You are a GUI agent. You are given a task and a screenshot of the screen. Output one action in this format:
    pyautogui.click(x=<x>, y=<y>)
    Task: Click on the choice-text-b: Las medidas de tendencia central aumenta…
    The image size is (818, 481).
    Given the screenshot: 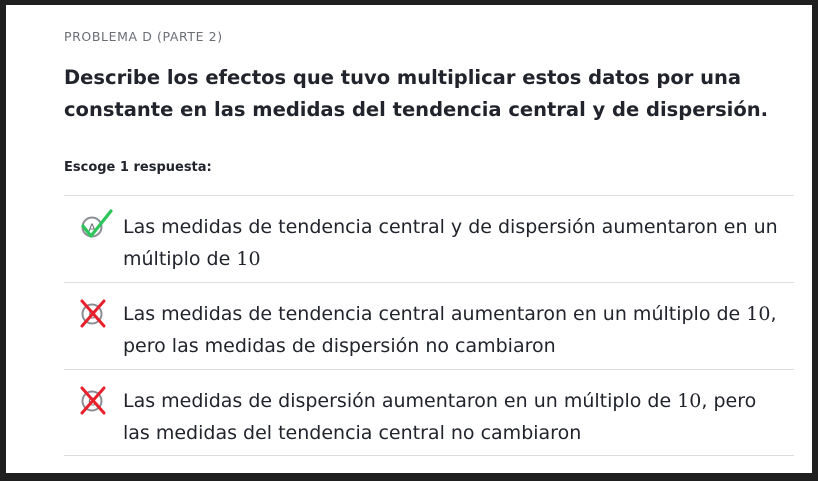 What is the action you would take?
    pyautogui.click(x=450, y=330)
    